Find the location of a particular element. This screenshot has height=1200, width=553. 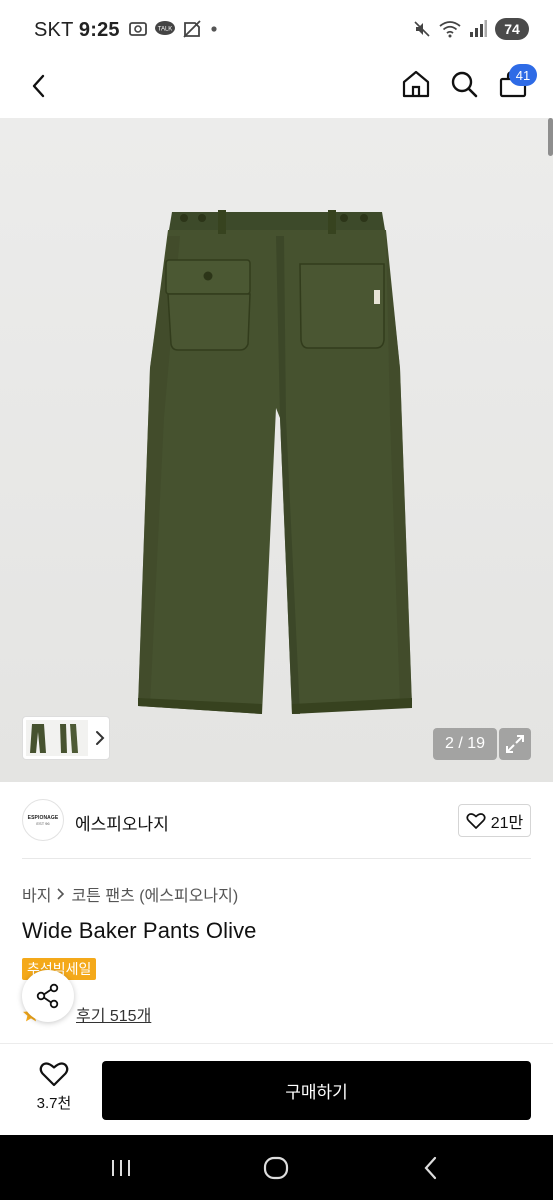

nav-home-icon is located at coordinates (276, 1168).